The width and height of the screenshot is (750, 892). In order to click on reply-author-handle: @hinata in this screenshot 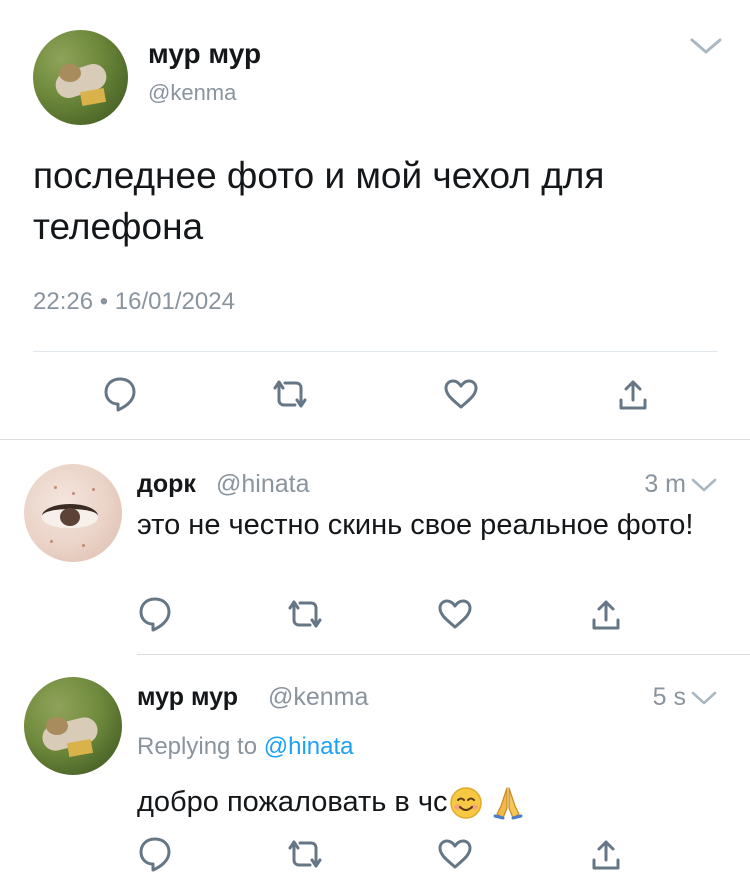, I will do `click(263, 484)`.